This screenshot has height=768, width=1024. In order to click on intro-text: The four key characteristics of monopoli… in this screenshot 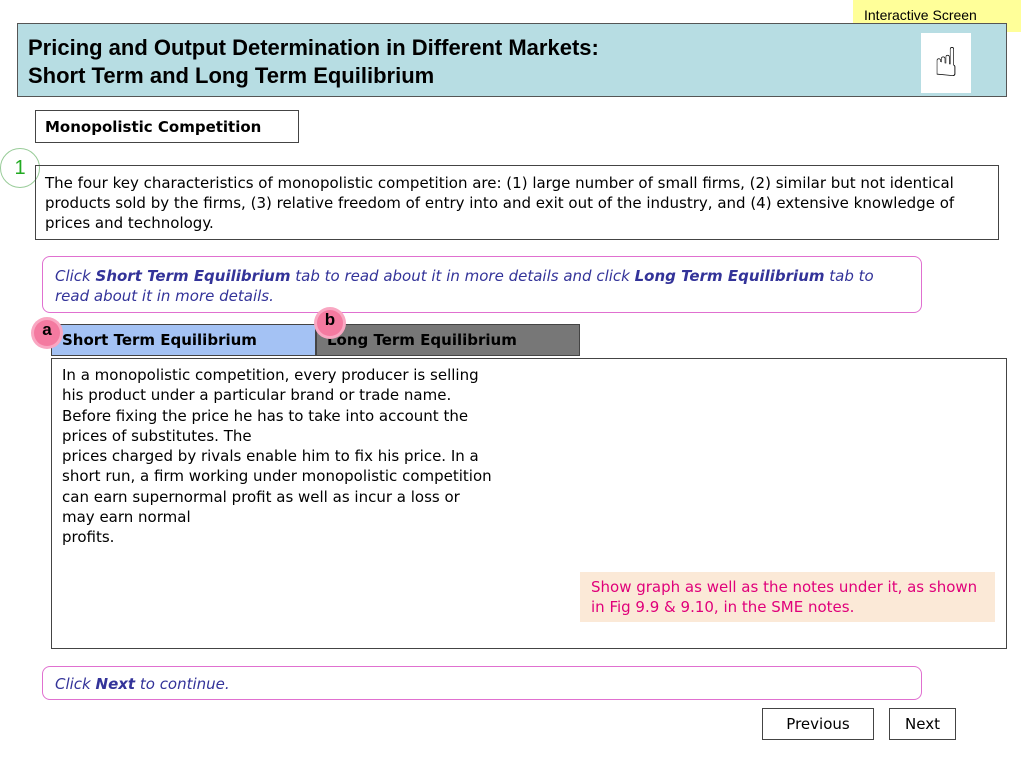, I will do `click(517, 202)`.